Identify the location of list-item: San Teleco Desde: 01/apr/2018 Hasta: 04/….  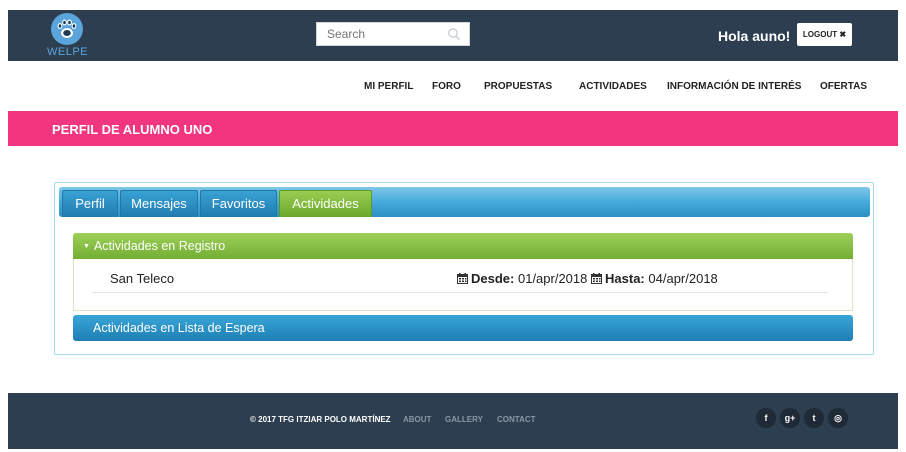
(460, 280).